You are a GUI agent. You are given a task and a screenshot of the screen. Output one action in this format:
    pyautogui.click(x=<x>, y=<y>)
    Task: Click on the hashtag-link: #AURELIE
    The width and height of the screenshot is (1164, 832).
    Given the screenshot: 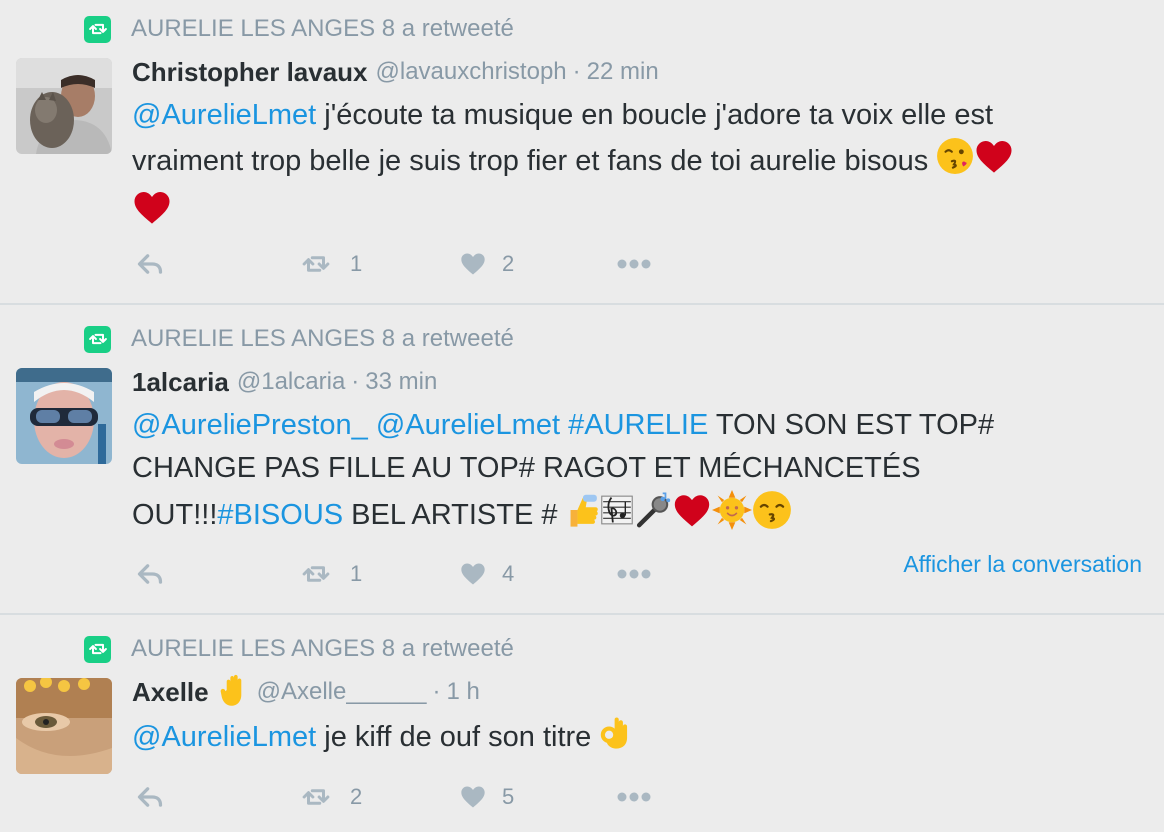 What is the action you would take?
    pyautogui.click(x=638, y=425)
    